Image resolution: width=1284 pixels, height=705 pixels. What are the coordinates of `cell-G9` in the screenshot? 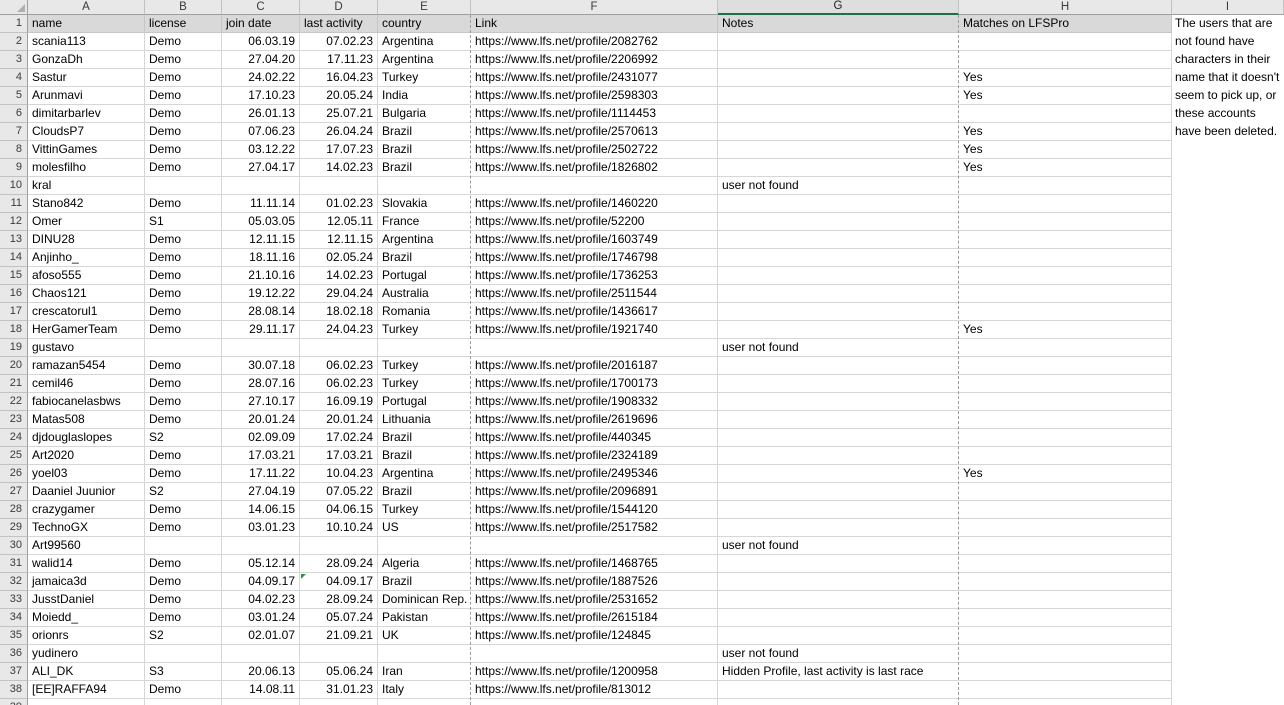 It's located at (838, 168).